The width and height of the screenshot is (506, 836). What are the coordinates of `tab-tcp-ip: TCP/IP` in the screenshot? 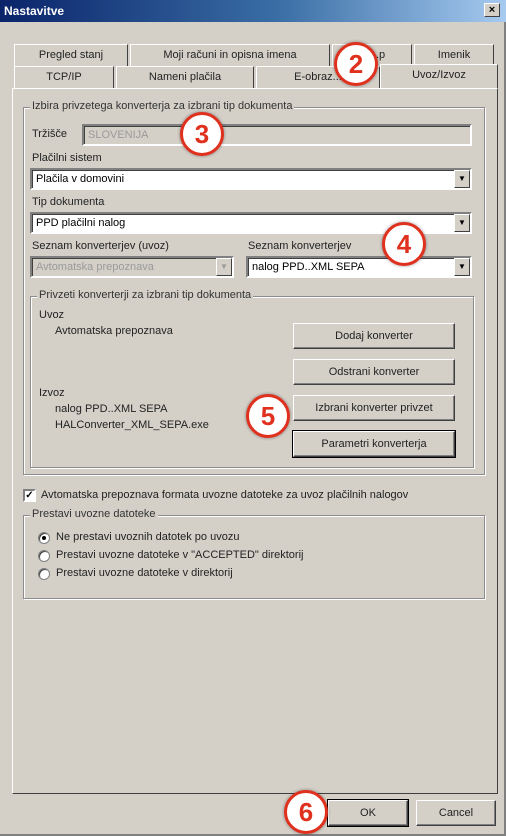 It's located at (64, 77).